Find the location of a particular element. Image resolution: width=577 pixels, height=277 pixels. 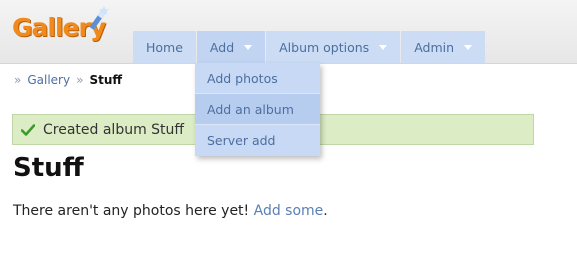

nav-home: Home is located at coordinates (164, 47).